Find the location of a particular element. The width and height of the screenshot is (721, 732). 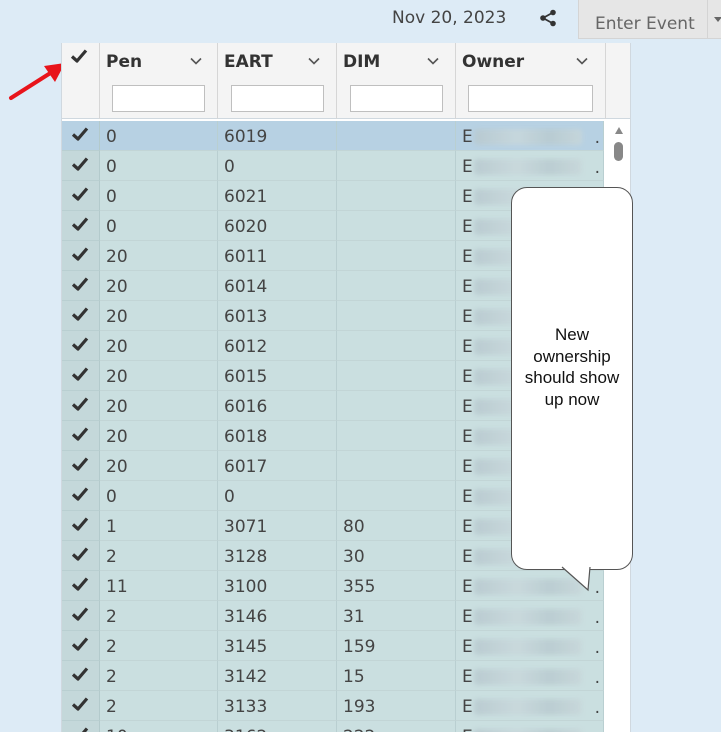

column-title-dim: DIM is located at coordinates (362, 62).